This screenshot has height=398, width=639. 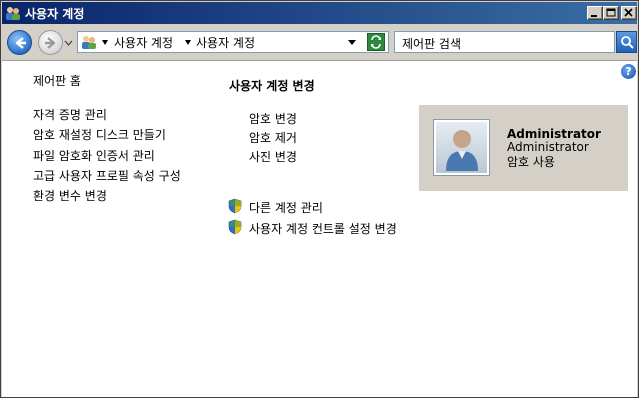 What do you see at coordinates (628, 71) in the screenshot?
I see `help-icon: ?` at bounding box center [628, 71].